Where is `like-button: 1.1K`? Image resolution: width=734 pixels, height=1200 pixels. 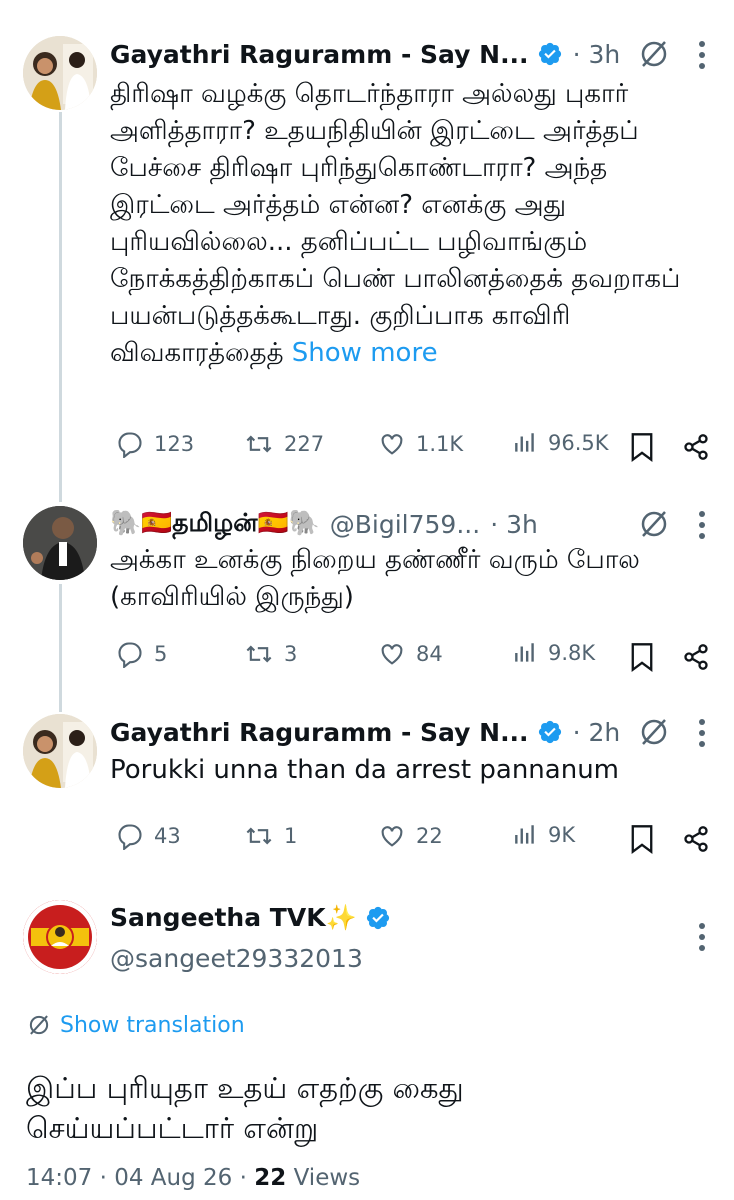 like-button: 1.1K is located at coordinates (420, 444).